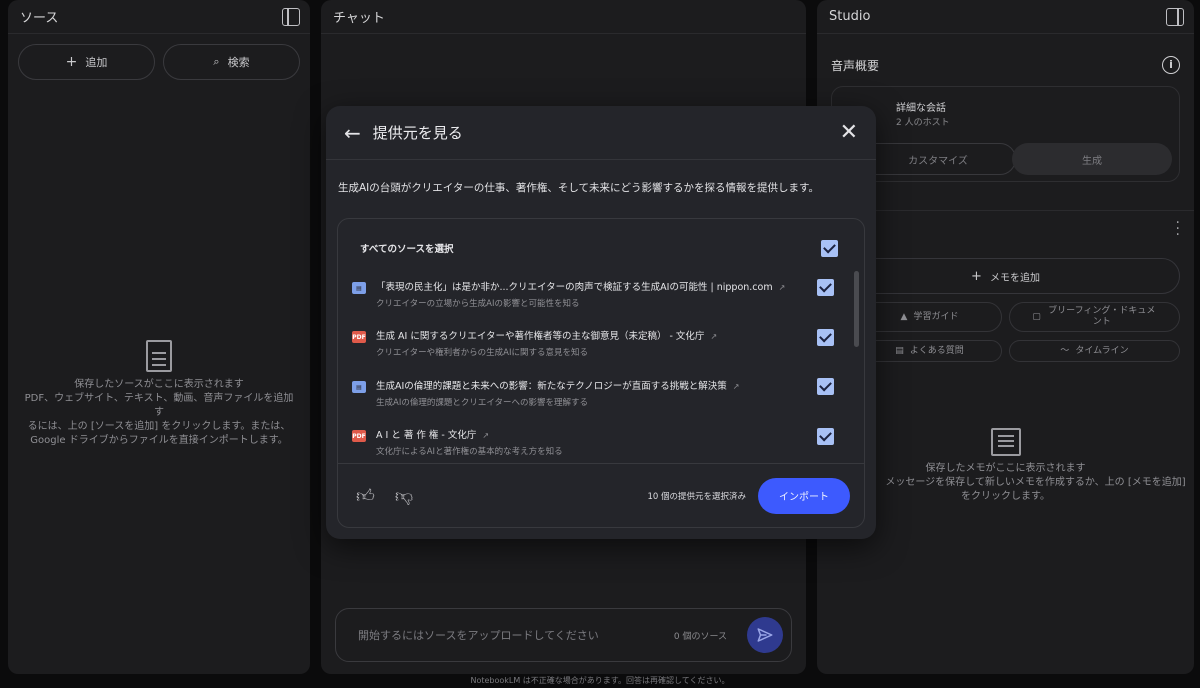  I want to click on chat-header: チャット, so click(563, 17).